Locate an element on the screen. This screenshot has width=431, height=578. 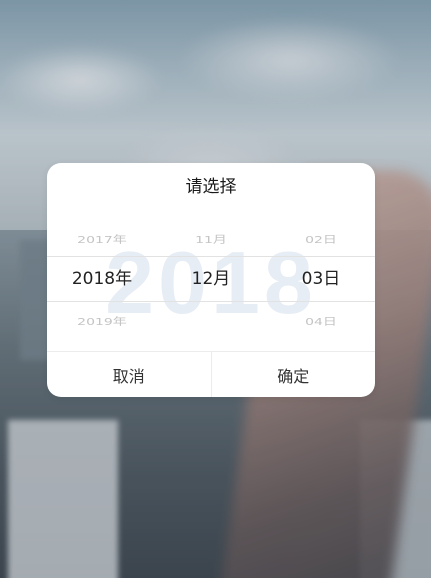
dialog-actions: 取消 确定 is located at coordinates (211, 374).